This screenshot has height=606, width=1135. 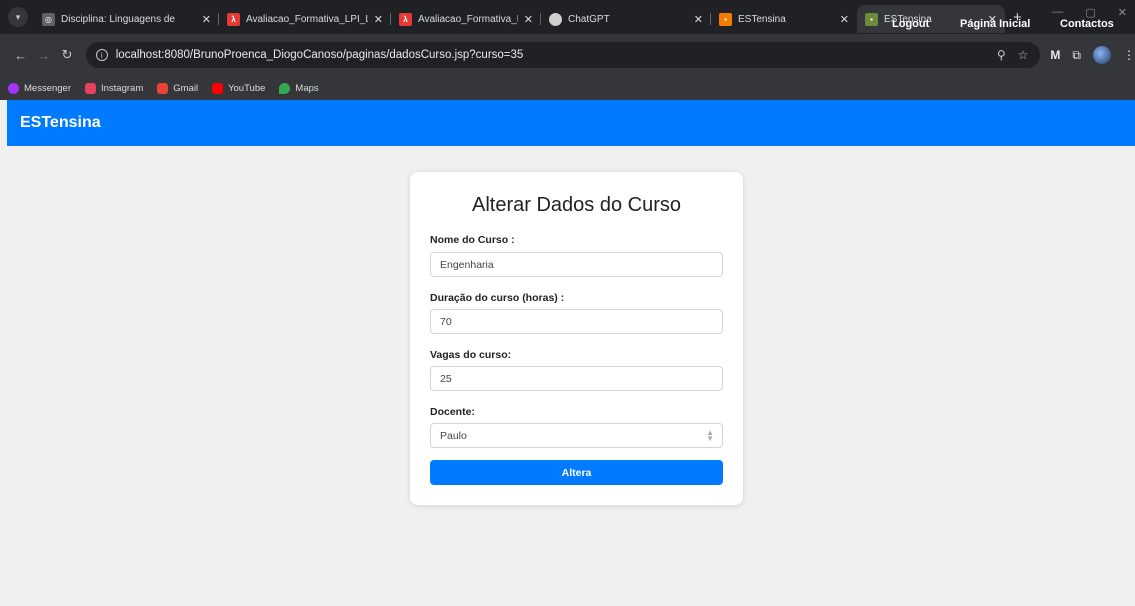 I want to click on teacher-selected-value: Paulo, so click(x=453, y=435).